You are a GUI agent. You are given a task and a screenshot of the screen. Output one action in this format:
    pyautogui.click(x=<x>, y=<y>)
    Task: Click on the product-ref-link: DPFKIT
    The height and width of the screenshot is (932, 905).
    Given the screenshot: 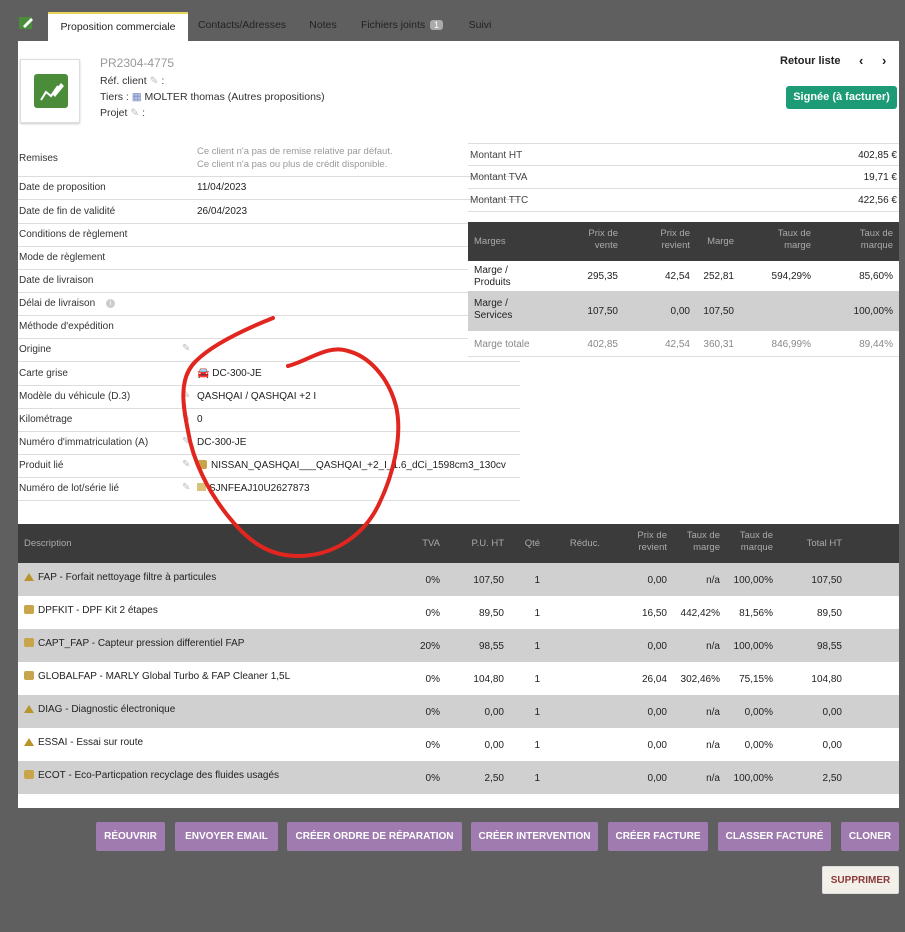 What is the action you would take?
    pyautogui.click(x=55, y=610)
    